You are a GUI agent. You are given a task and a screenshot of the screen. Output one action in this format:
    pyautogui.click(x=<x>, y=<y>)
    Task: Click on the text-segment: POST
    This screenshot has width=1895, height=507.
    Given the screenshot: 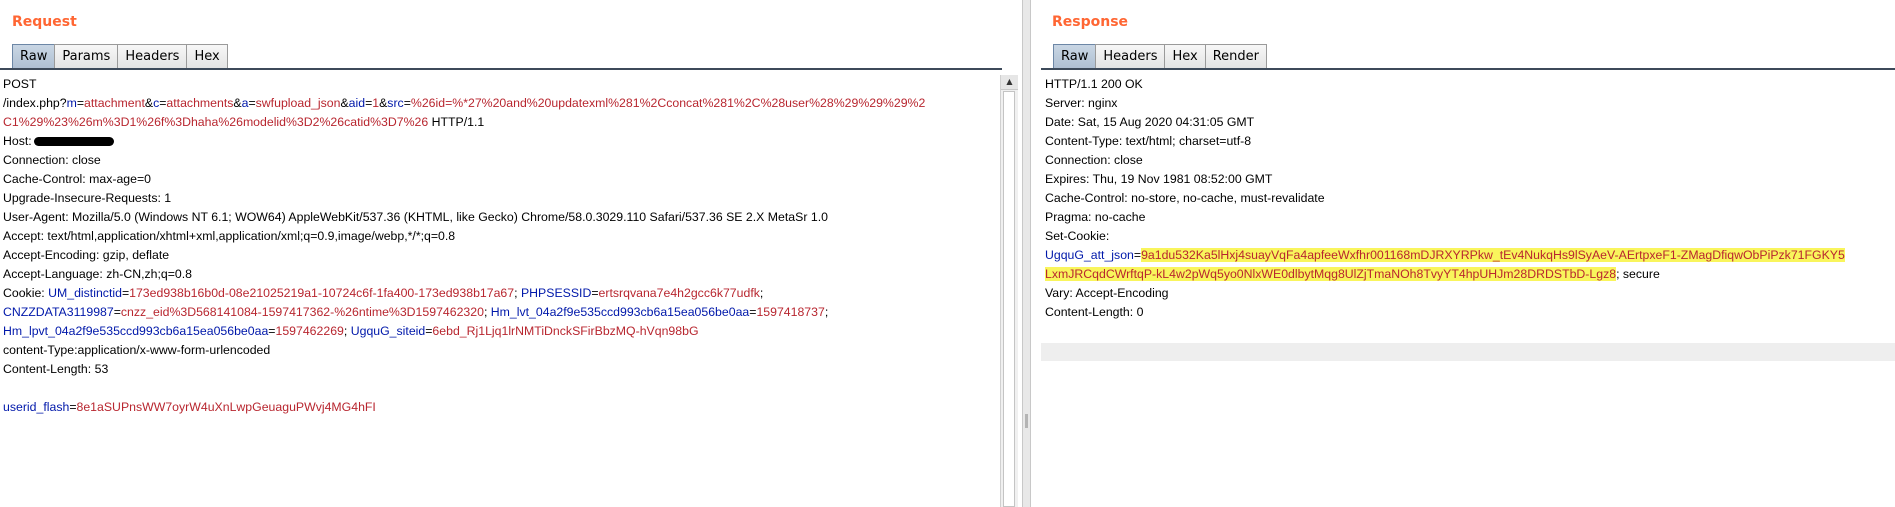 What is the action you would take?
    pyautogui.click(x=20, y=84)
    